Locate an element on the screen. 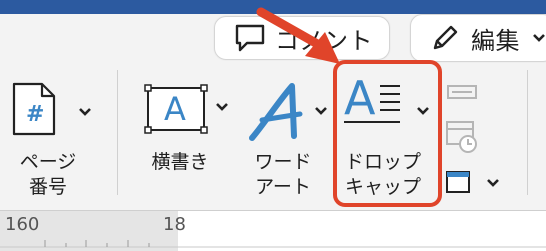  page-number-button: # ページ 番号 is located at coordinates (60, 140).